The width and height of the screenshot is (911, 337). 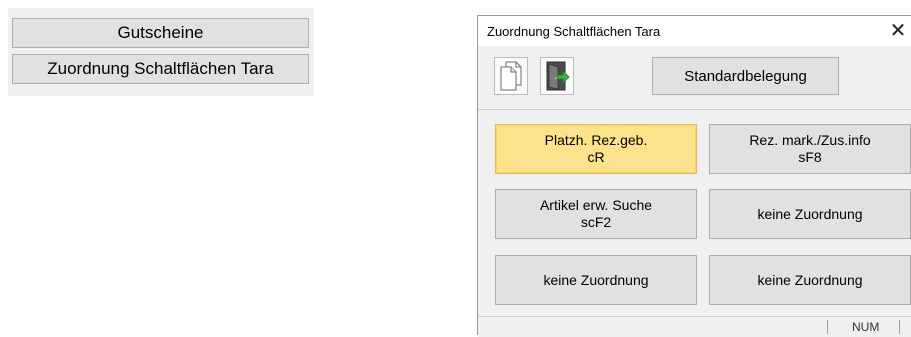 I want to click on assign-slot-3-button: Artikel erw. Suche scF2, so click(x=596, y=214).